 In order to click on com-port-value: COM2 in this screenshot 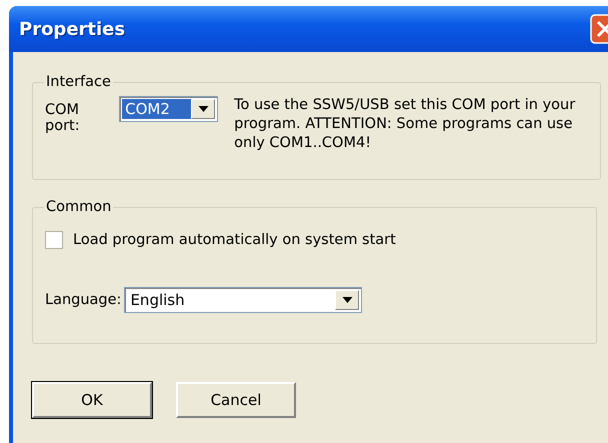, I will do `click(157, 109)`.